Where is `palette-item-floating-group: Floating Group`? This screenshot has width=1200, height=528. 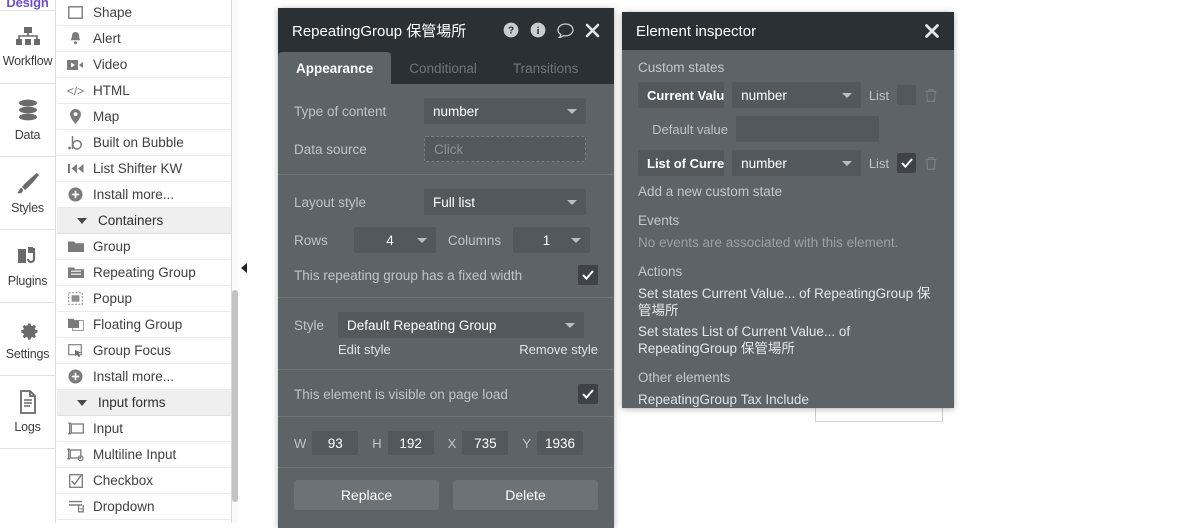 palette-item-floating-group: Floating Group is located at coordinates (144, 325).